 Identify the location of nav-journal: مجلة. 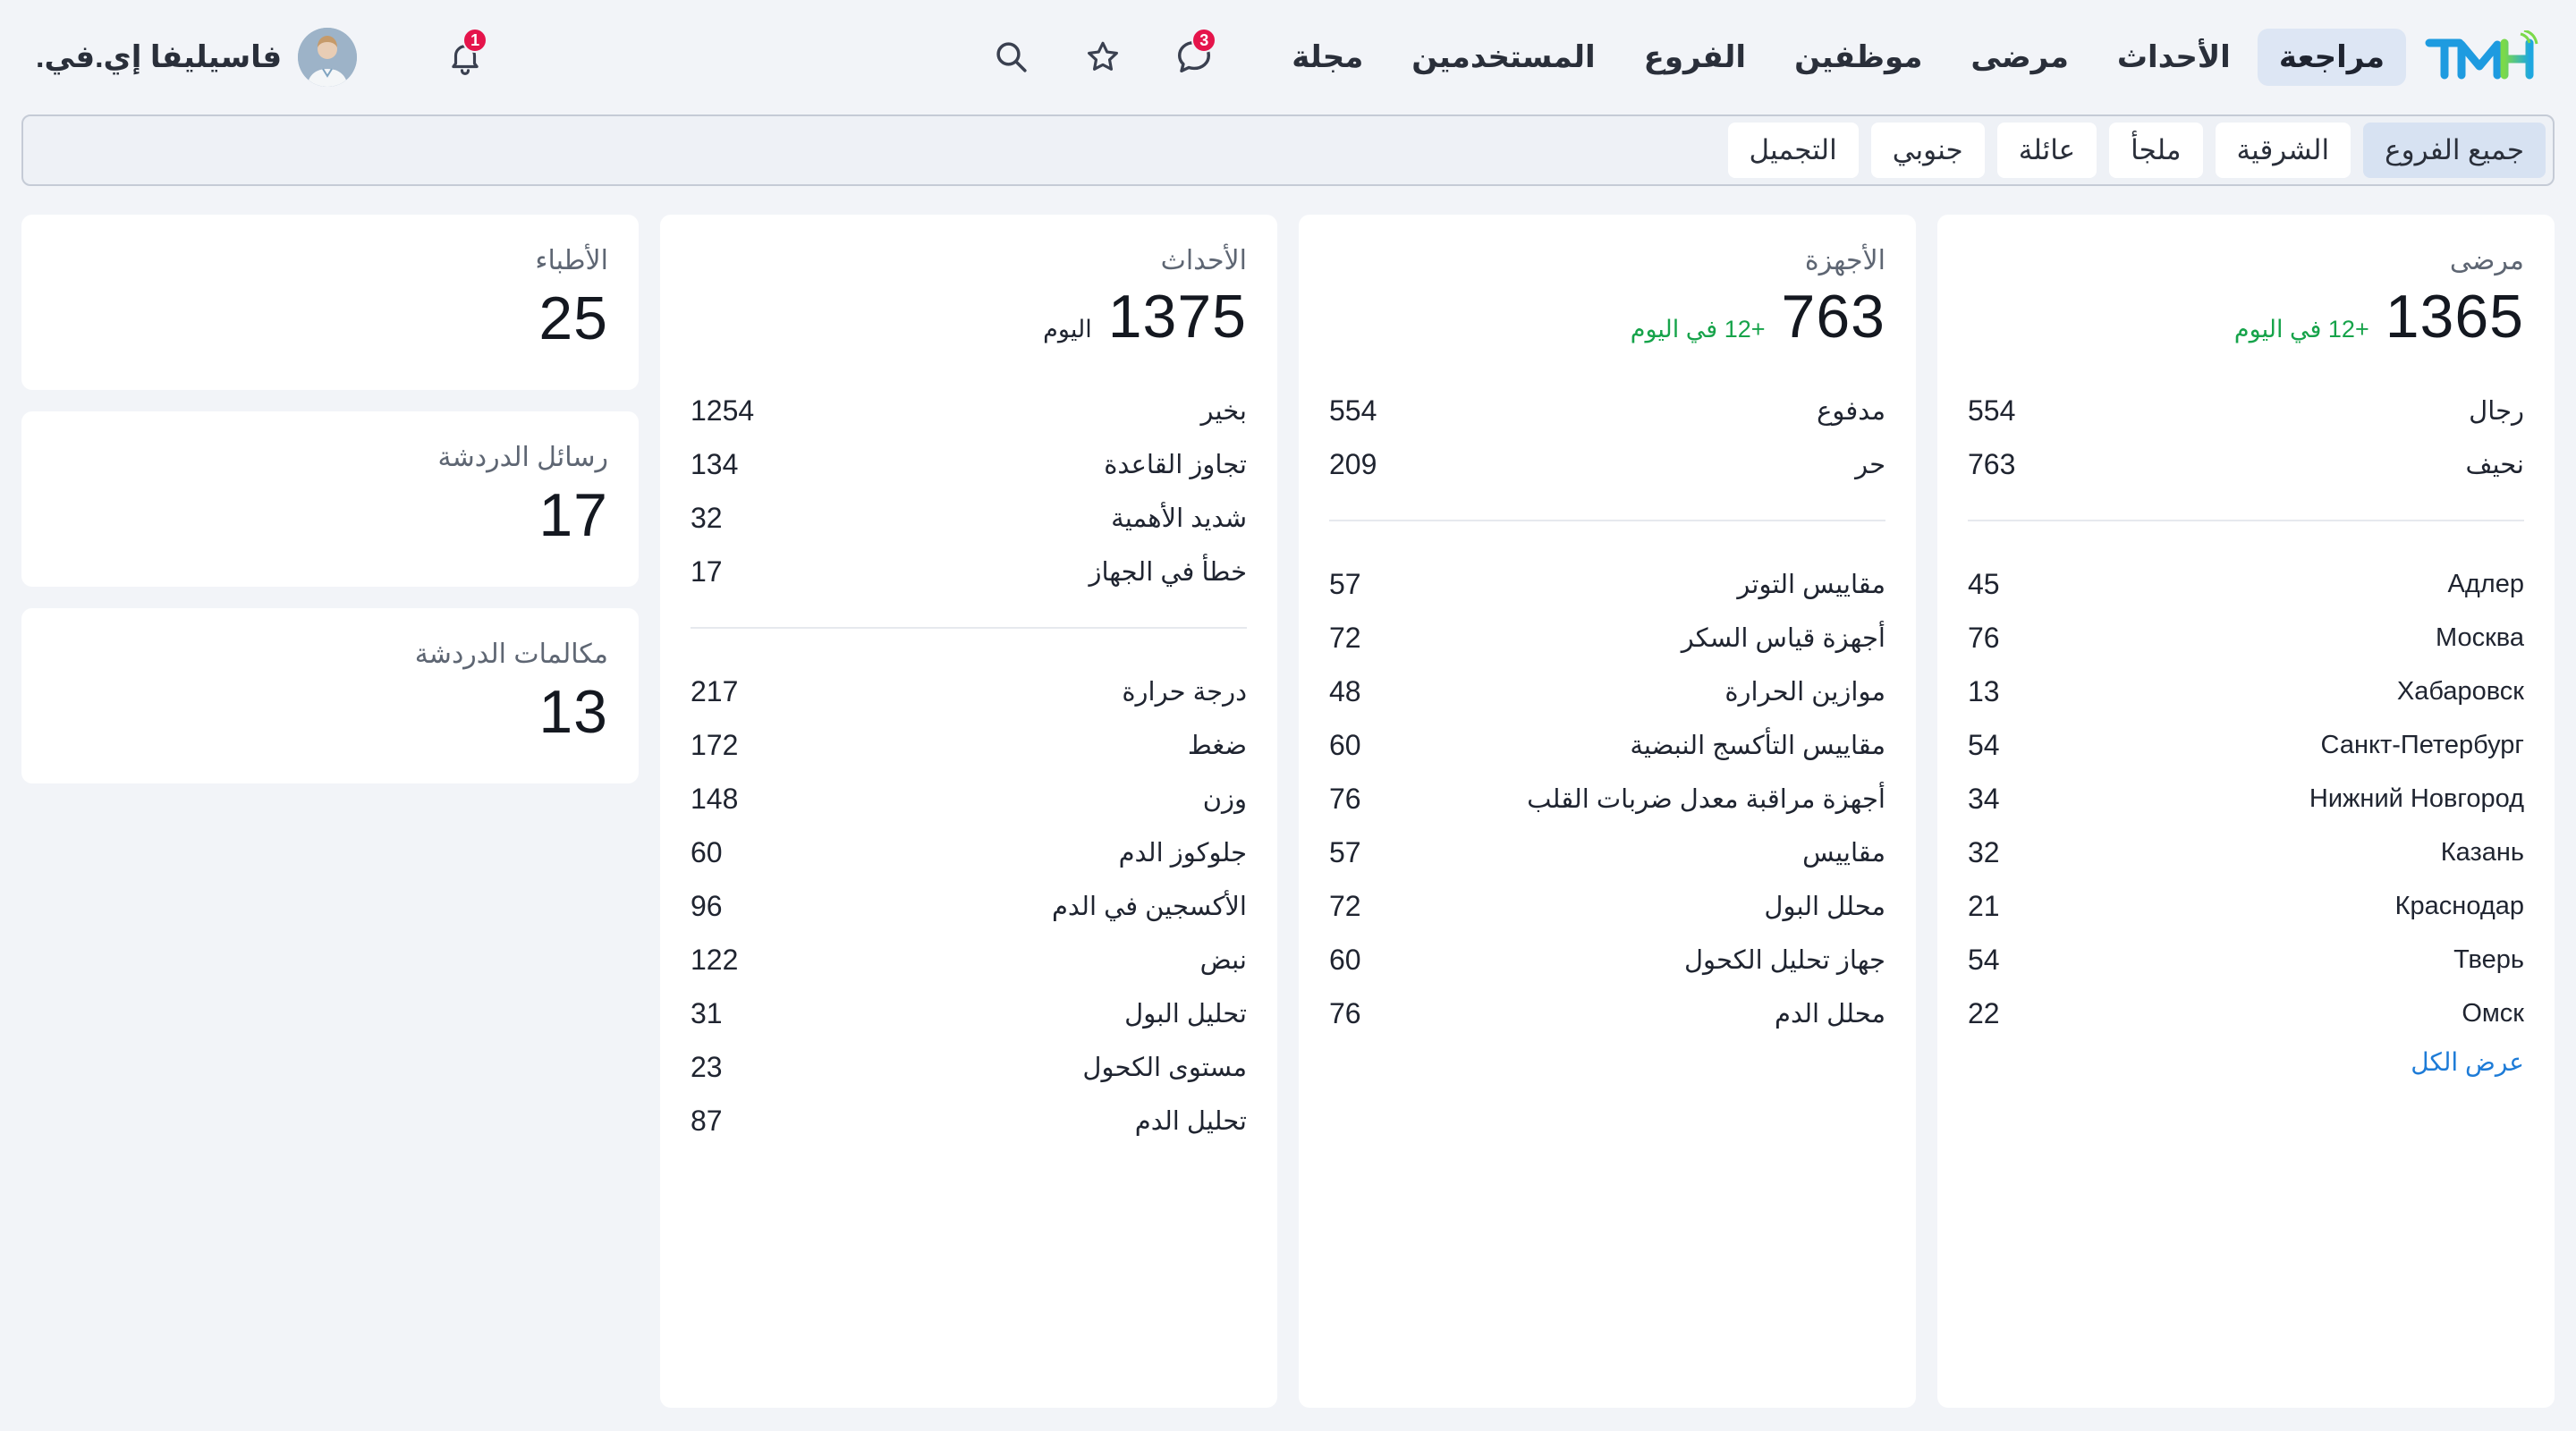
(1327, 57).